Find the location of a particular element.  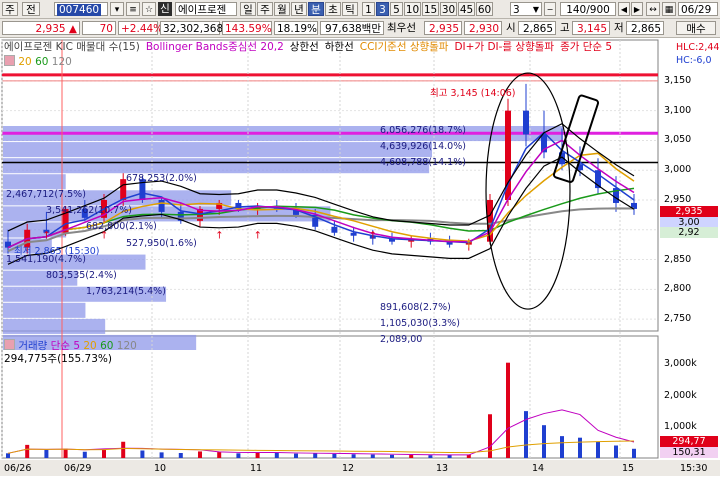

minus-icon: − is located at coordinates (550, 9).